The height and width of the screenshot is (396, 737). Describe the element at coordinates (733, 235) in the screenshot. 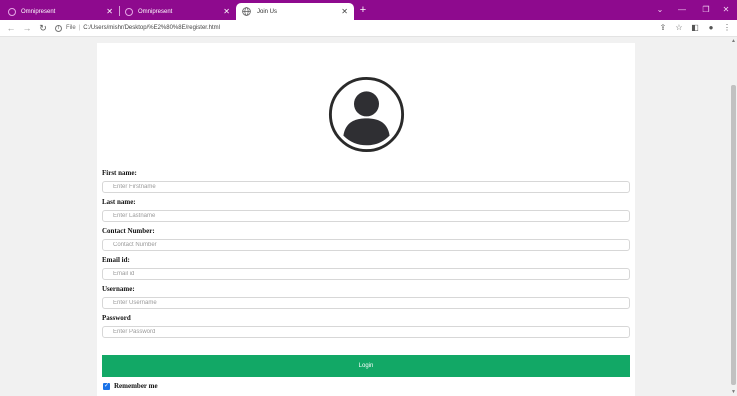

I see `scrollbar-thumb` at that location.